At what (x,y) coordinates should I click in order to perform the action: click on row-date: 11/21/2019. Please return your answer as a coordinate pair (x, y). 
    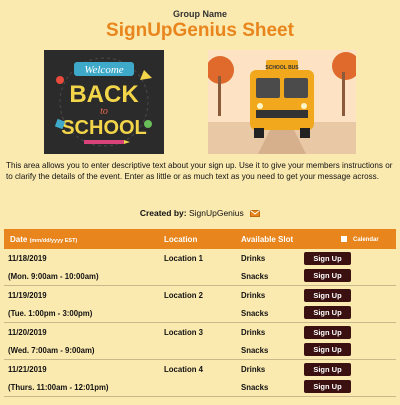
    Looking at the image, I should click on (27, 369).